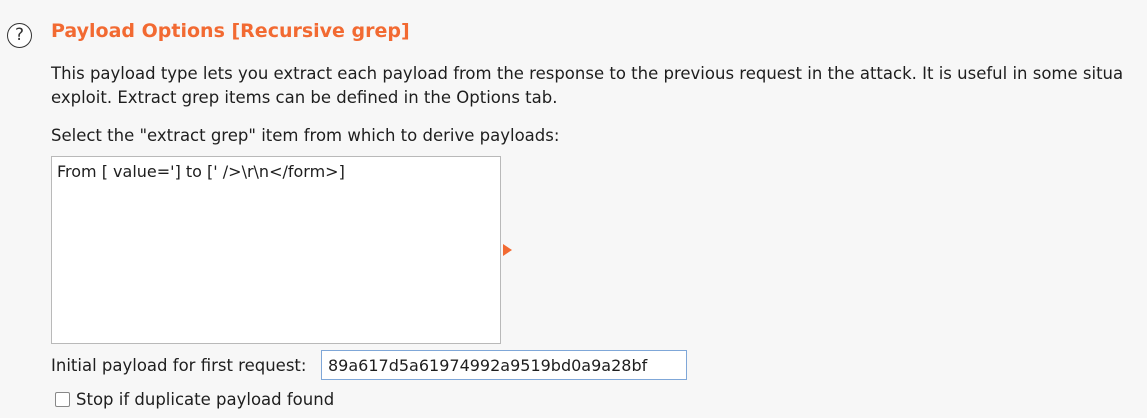 The width and height of the screenshot is (1147, 418). What do you see at coordinates (19, 35) in the screenshot?
I see `help-icon: ?` at bounding box center [19, 35].